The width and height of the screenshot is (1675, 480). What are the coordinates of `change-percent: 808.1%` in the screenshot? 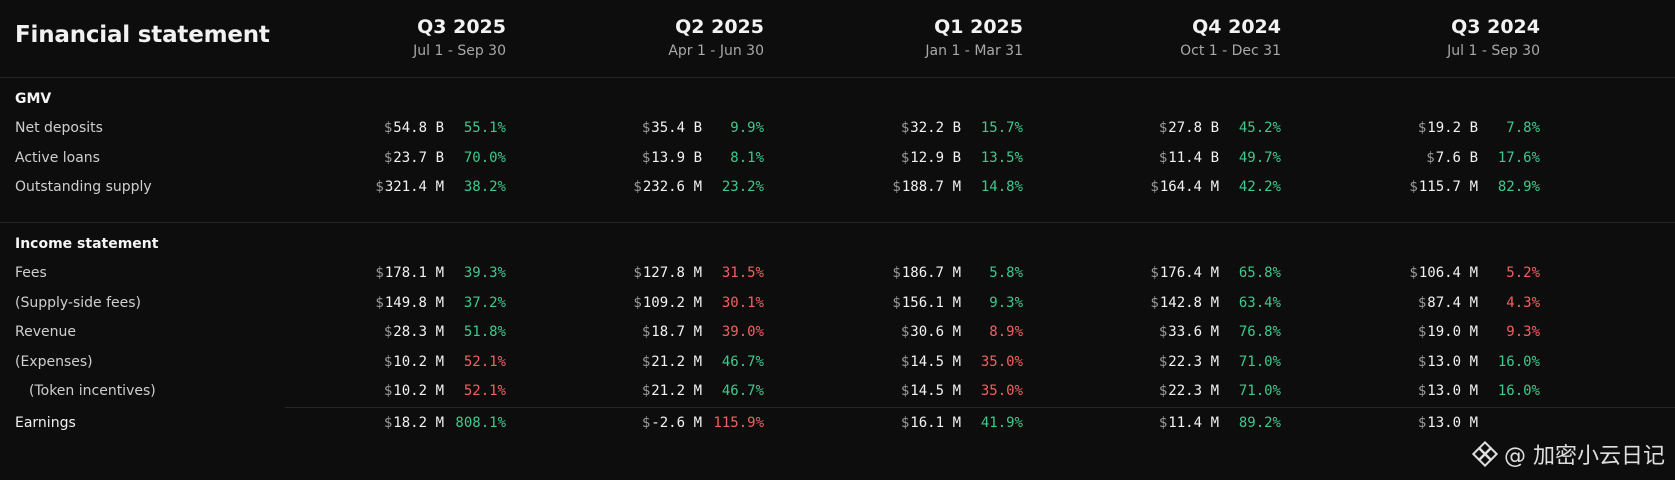 It's located at (480, 422).